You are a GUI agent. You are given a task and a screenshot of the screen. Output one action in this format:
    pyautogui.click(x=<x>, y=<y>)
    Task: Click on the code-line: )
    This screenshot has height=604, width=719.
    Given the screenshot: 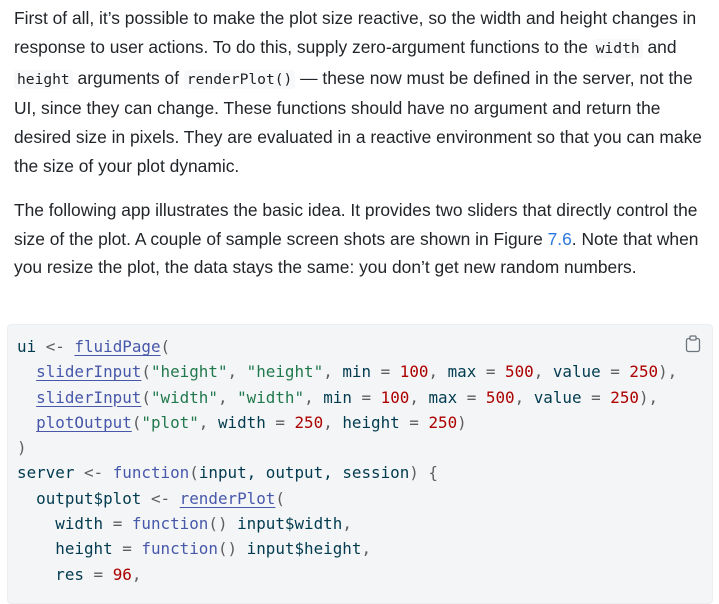 What is the action you would take?
    pyautogui.click(x=22, y=448)
    